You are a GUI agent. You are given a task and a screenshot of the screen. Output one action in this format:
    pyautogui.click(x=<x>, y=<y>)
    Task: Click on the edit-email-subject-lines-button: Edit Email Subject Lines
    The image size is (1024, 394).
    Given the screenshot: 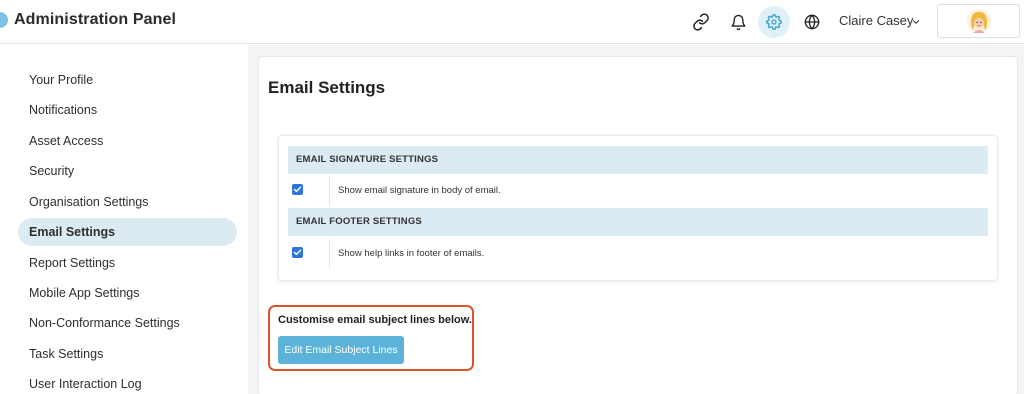 What is the action you would take?
    pyautogui.click(x=341, y=350)
    